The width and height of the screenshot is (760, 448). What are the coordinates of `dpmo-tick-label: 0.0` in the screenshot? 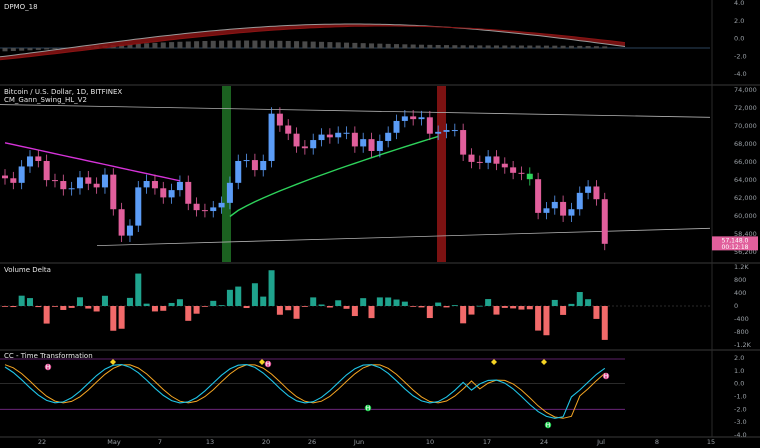 It's located at (739, 39).